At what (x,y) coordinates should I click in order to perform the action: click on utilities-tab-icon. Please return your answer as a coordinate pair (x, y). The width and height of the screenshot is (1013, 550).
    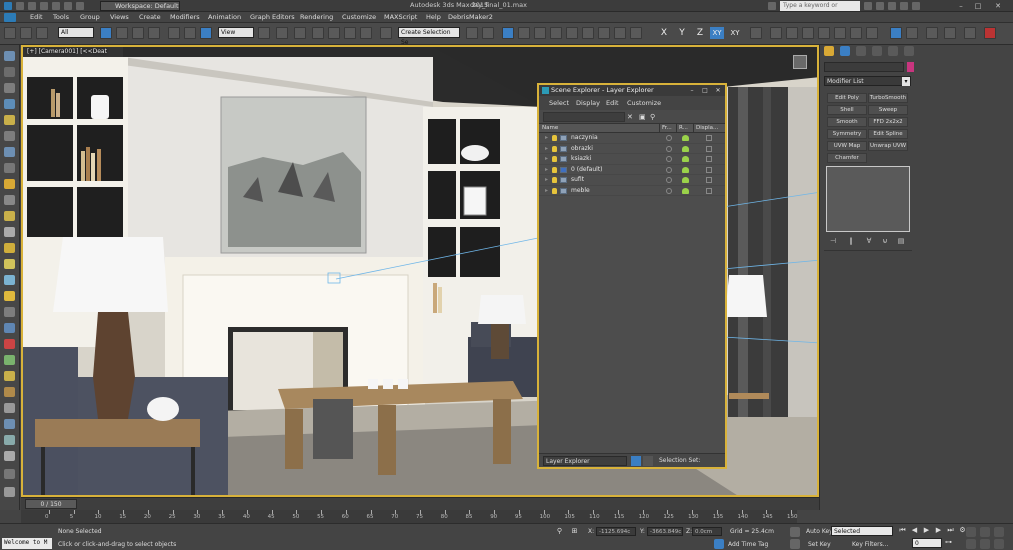
    Looking at the image, I should click on (909, 51).